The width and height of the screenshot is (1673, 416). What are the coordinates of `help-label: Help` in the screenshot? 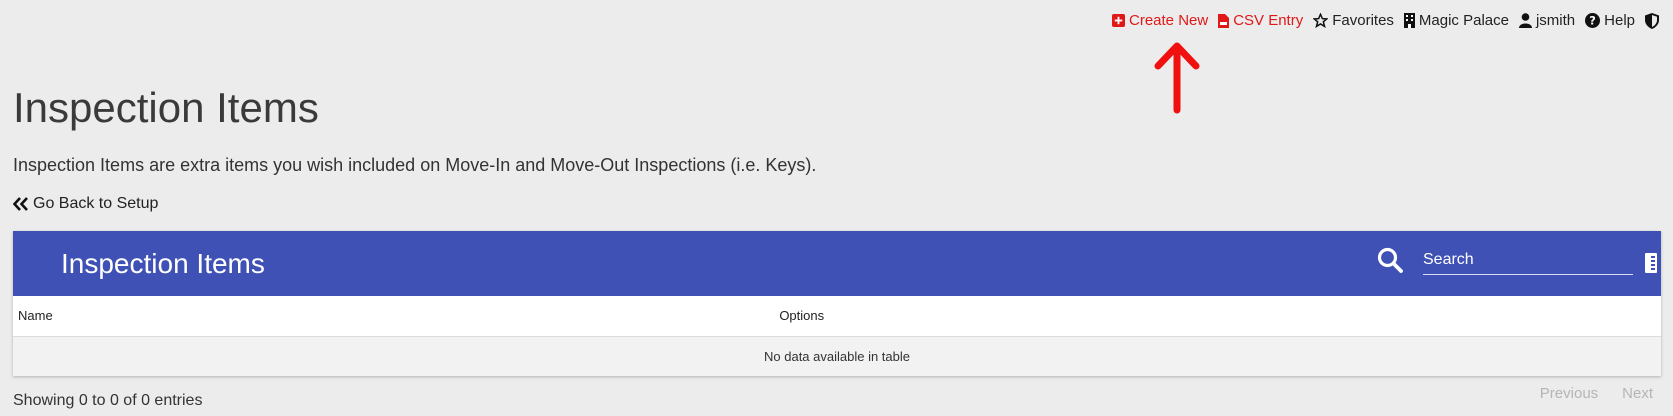 It's located at (1619, 20).